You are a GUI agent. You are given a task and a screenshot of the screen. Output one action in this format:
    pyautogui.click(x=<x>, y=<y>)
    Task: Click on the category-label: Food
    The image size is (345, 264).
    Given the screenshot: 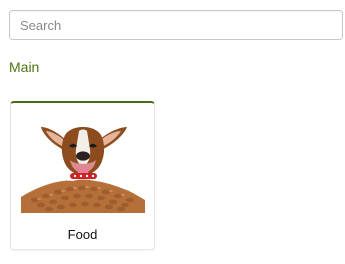 What is the action you would take?
    pyautogui.click(x=82, y=234)
    